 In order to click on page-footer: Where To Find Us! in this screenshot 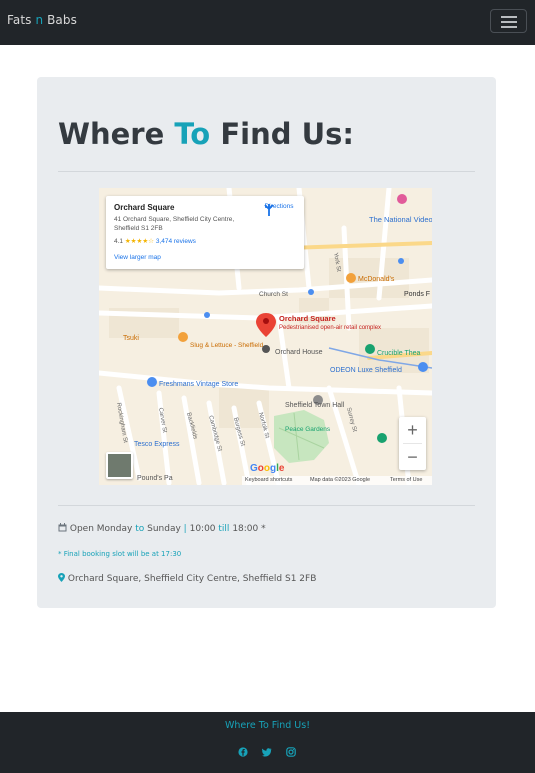, I will do `click(267, 742)`.